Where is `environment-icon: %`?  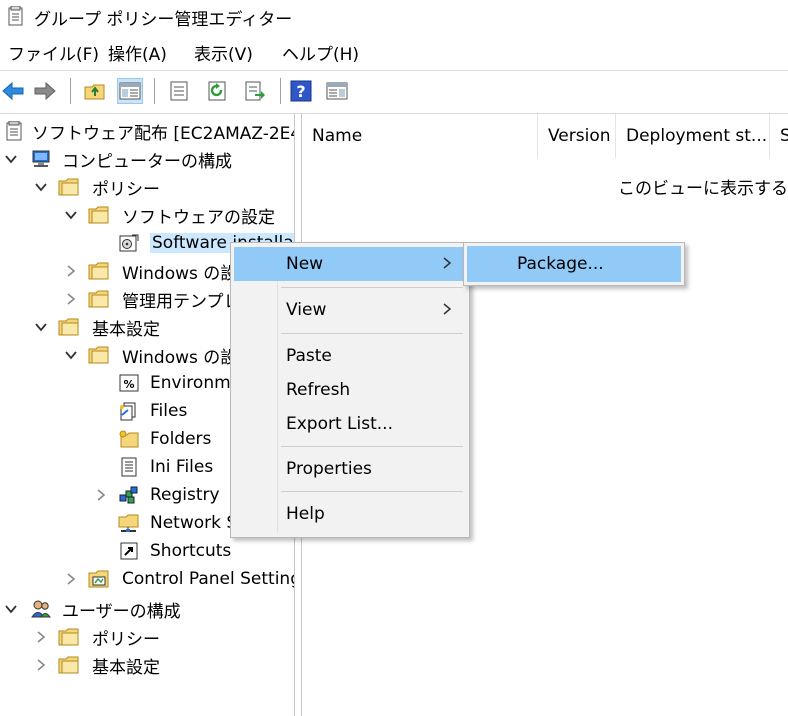 environment-icon: % is located at coordinates (129, 383).